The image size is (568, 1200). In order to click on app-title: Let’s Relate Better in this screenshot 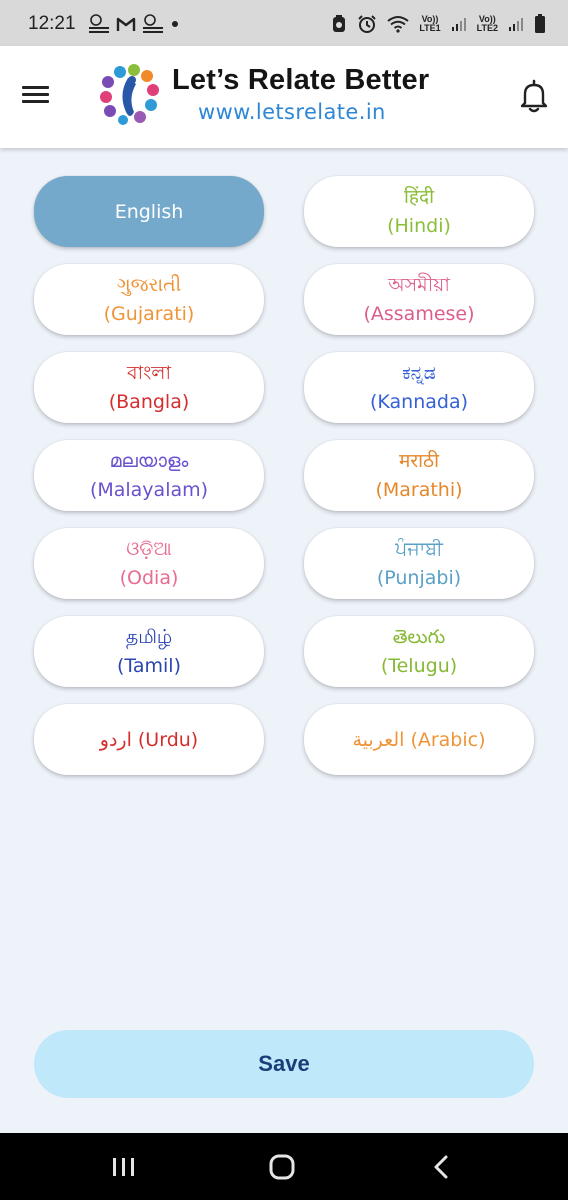, I will do `click(301, 80)`.